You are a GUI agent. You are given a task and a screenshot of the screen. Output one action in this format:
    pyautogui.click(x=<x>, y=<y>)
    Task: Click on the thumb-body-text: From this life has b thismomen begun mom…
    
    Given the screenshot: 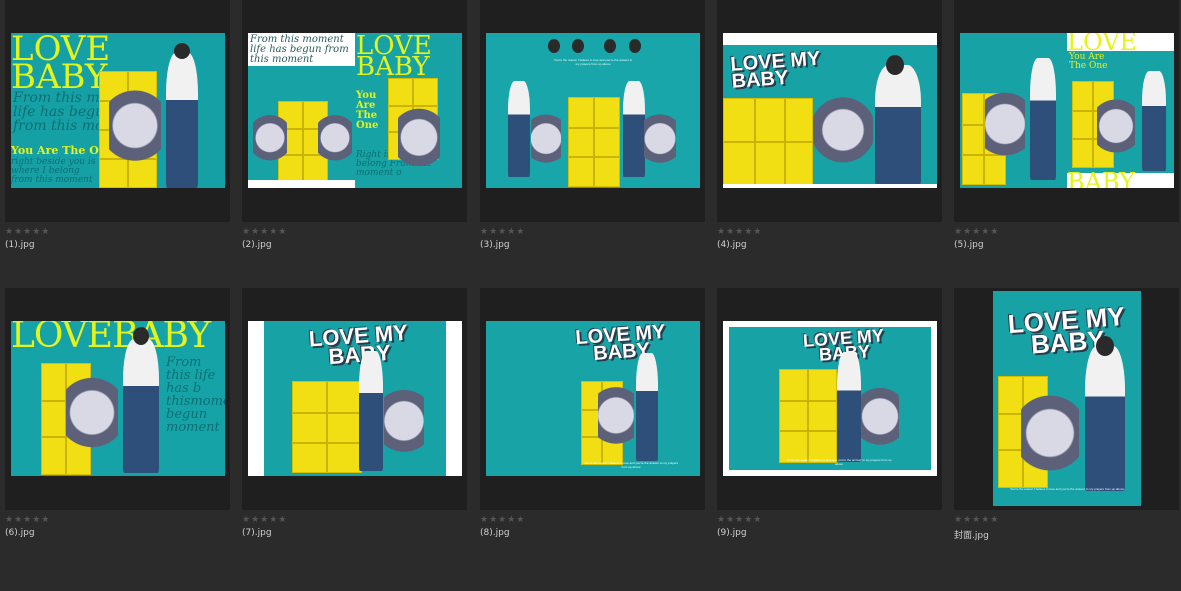 What is the action you would take?
    pyautogui.click(x=195, y=395)
    